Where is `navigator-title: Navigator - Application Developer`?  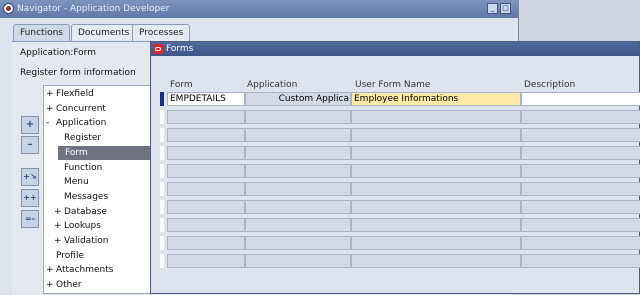
navigator-title: Navigator - Application Developer is located at coordinates (93, 9).